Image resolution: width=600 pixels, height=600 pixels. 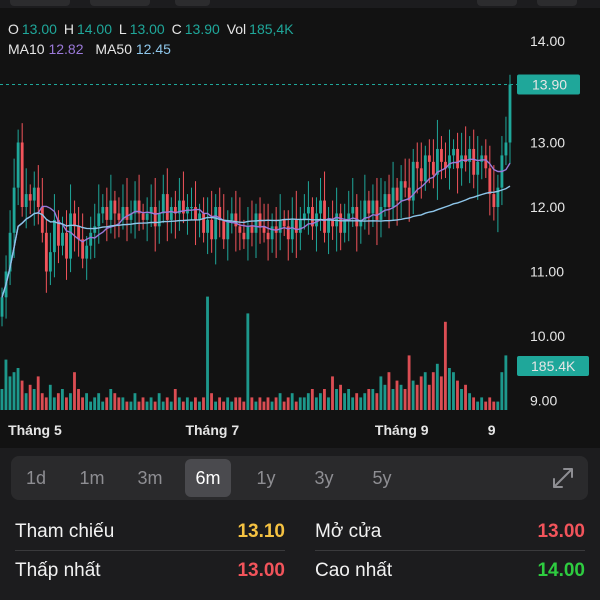 What do you see at coordinates (89, 49) in the screenshot?
I see `ma-readout: MA10 12.82 MA50 12.45` at bounding box center [89, 49].